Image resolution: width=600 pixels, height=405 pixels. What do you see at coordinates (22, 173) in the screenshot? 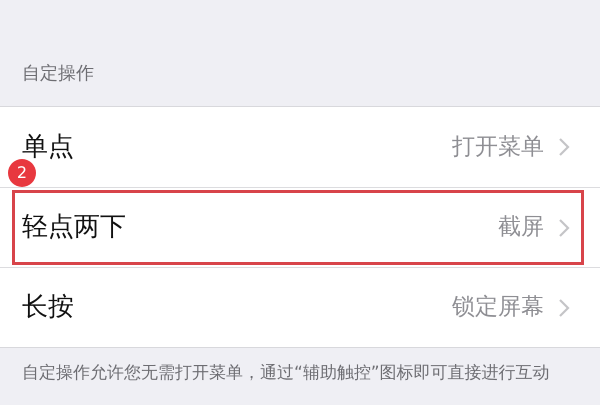
I see `step-number: 2` at bounding box center [22, 173].